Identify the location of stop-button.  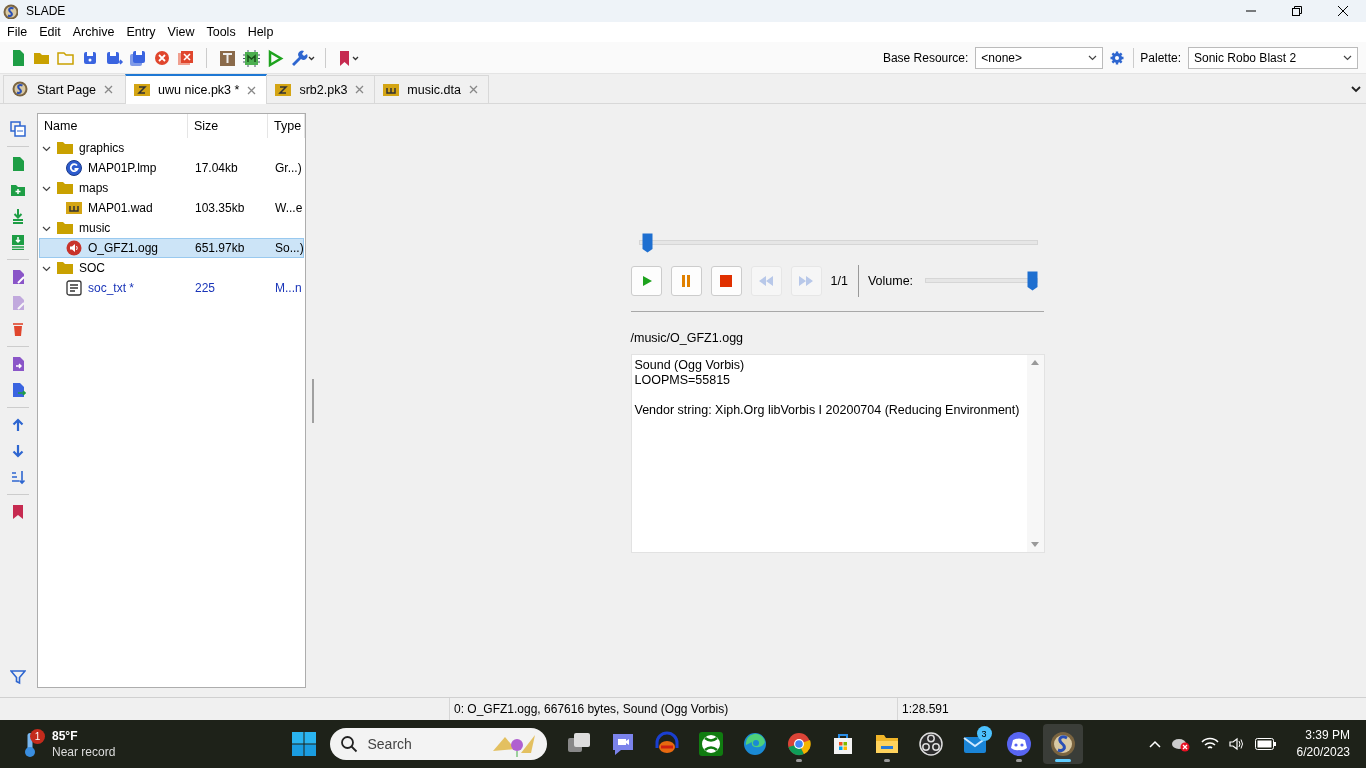
(726, 281).